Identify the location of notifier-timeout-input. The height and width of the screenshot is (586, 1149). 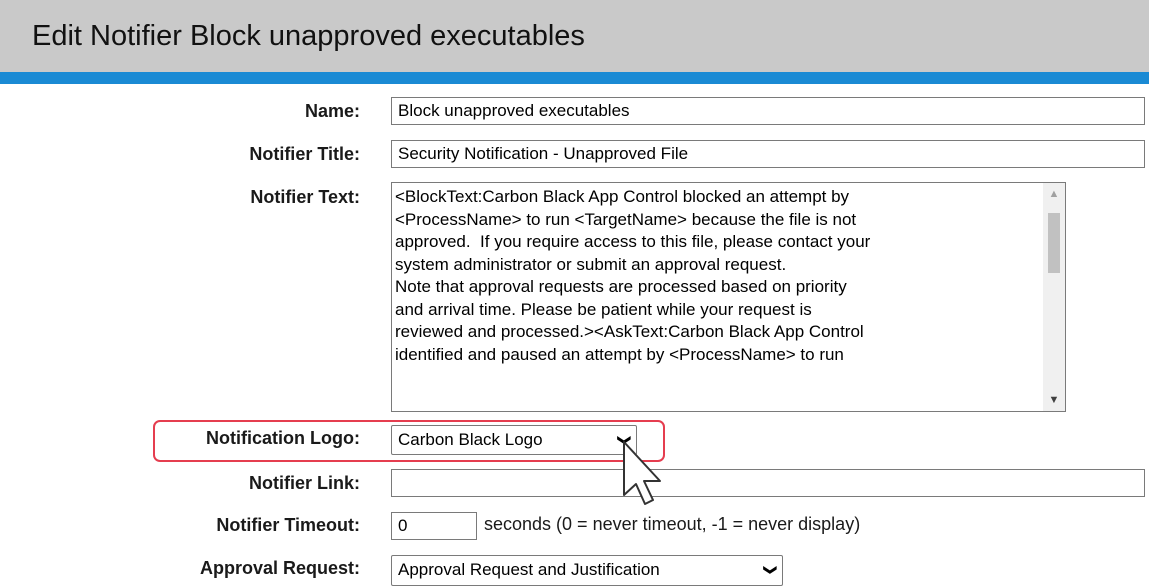
(434, 526).